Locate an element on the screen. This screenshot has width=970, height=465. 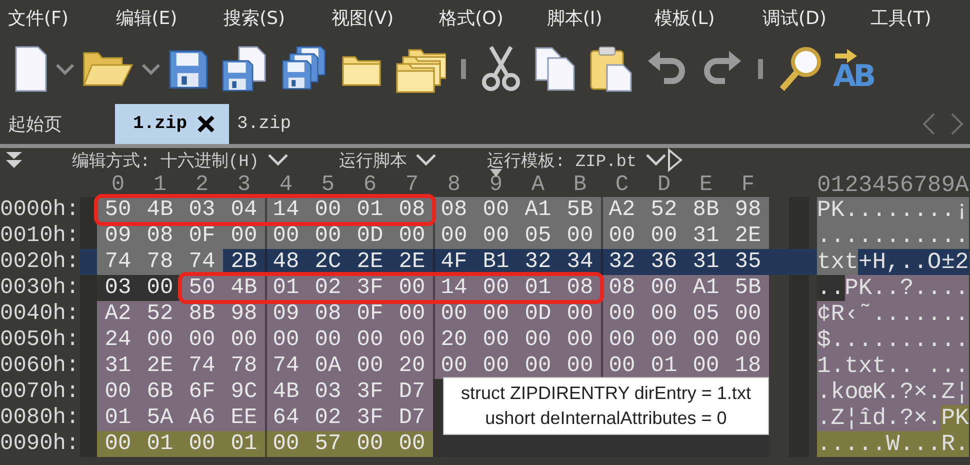
ascii-text: .. is located at coordinates (831, 288).